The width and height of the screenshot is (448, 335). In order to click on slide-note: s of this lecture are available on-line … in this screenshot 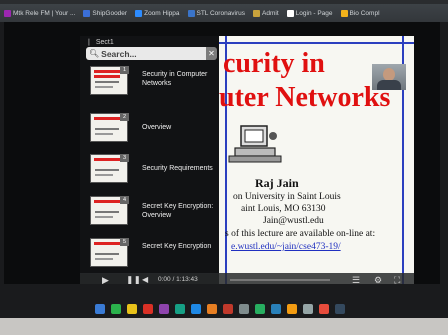, I will do `click(300, 234)`.